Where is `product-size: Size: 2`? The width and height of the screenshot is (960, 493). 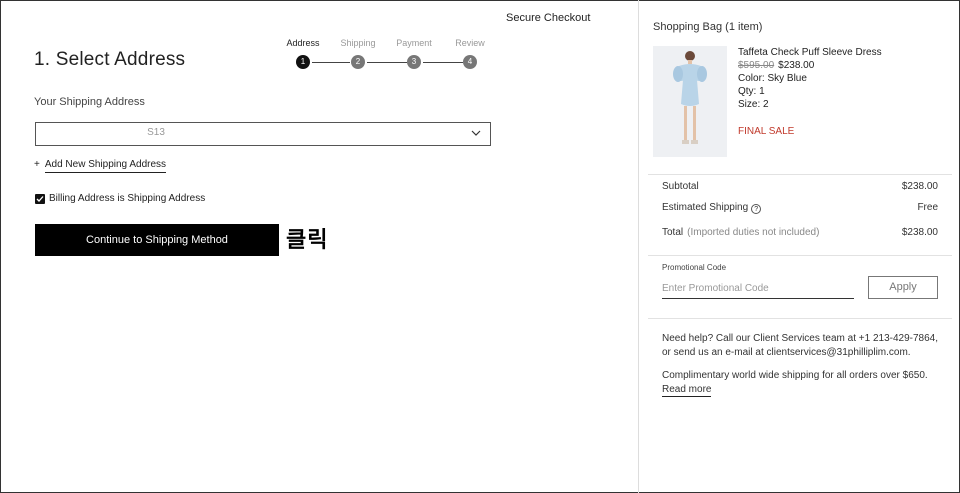 product-size: Size: 2 is located at coordinates (753, 104).